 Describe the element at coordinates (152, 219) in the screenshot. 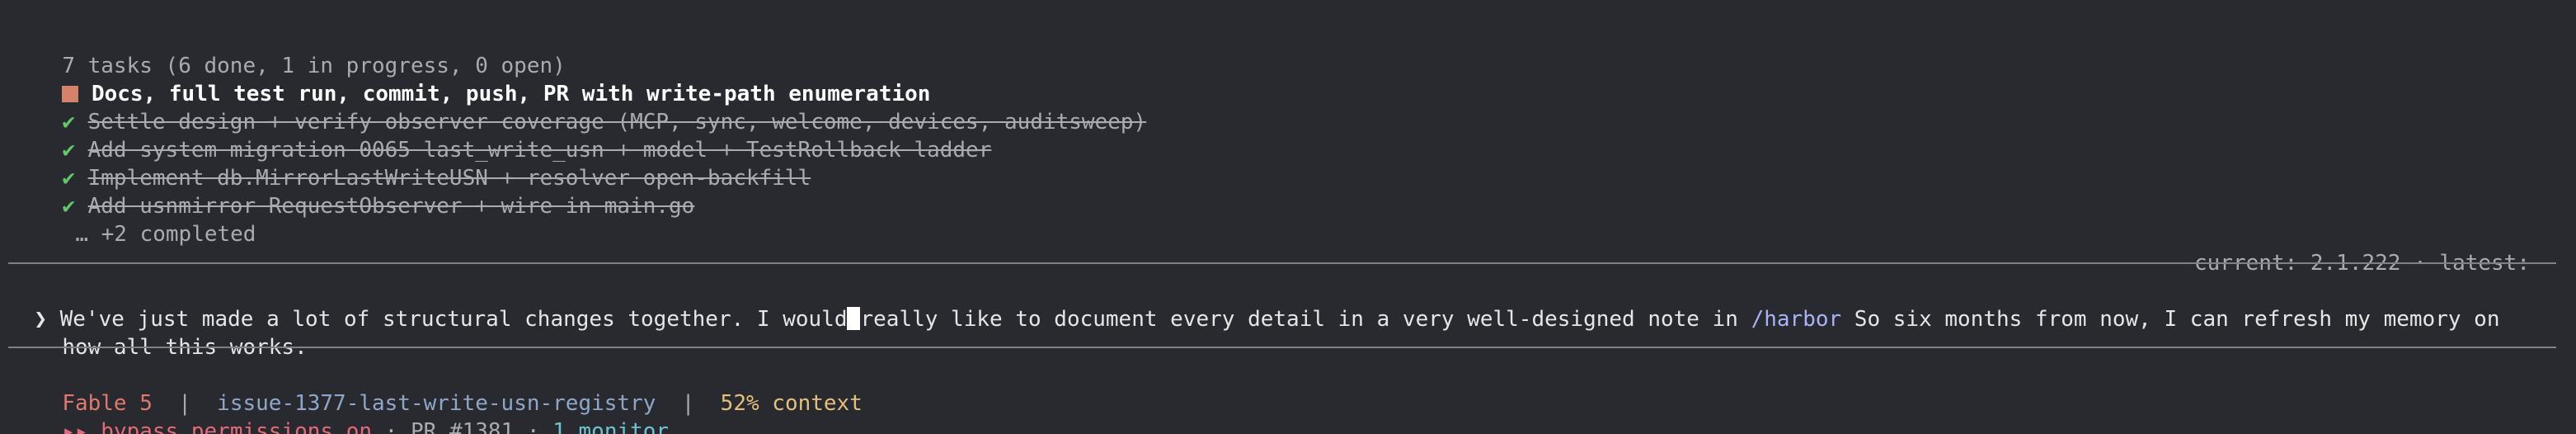

I see `tasks-more: … +2 completed` at that location.